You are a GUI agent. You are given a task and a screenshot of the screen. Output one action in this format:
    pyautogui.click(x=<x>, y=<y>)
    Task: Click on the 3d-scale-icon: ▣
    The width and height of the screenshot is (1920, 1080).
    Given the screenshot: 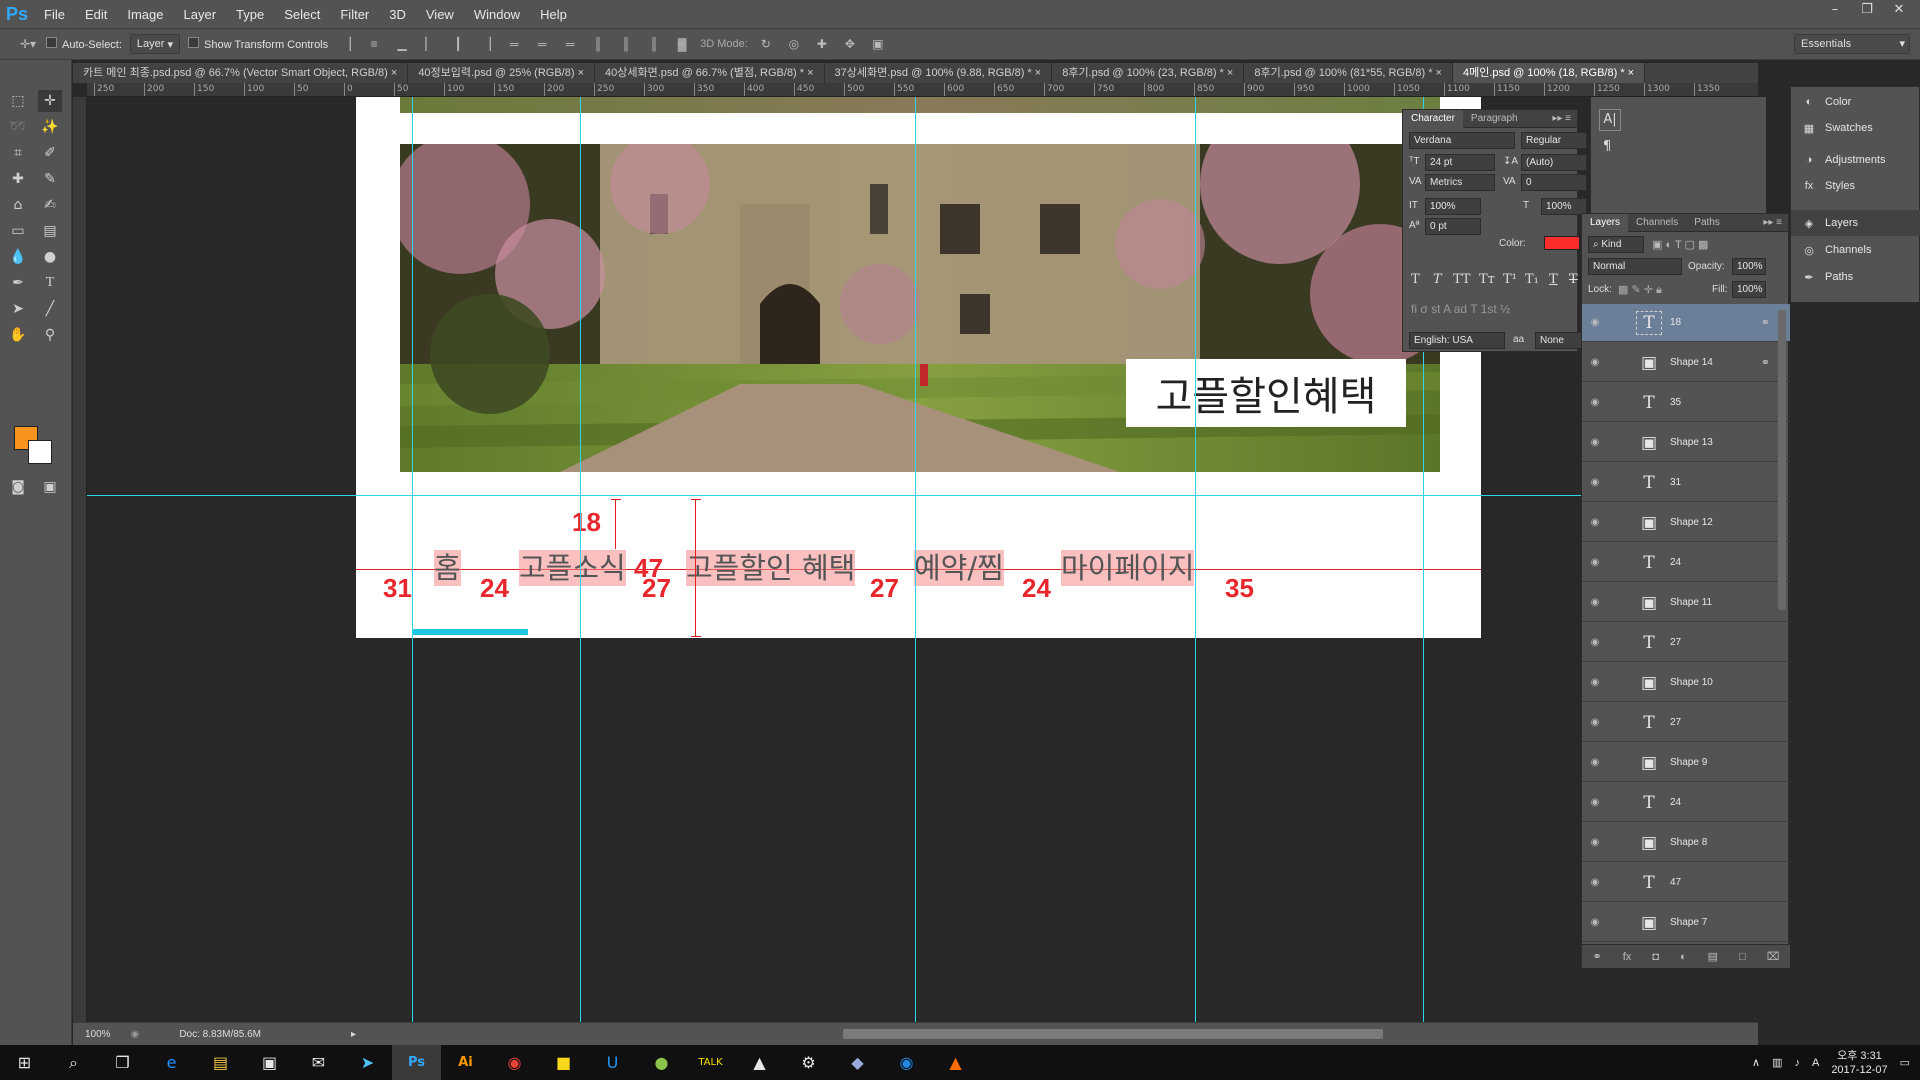 What is the action you would take?
    pyautogui.click(x=878, y=44)
    